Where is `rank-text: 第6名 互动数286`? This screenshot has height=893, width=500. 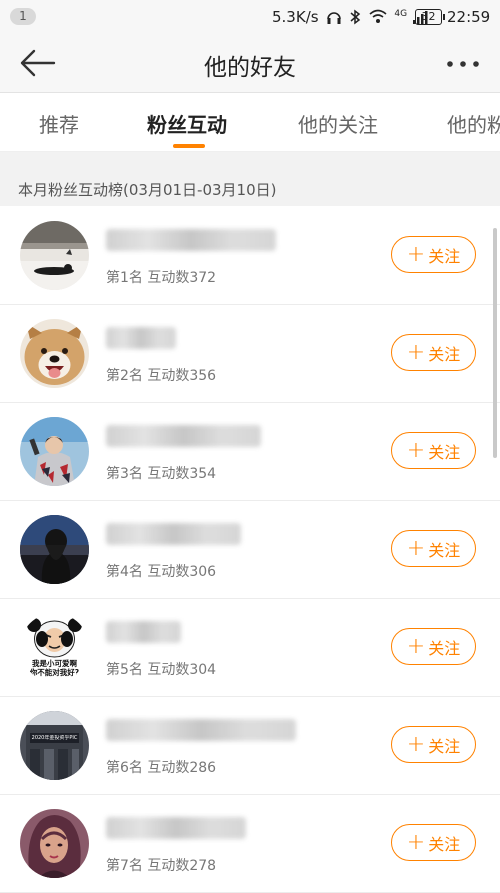 rank-text: 第6名 互动数286 is located at coordinates (161, 768).